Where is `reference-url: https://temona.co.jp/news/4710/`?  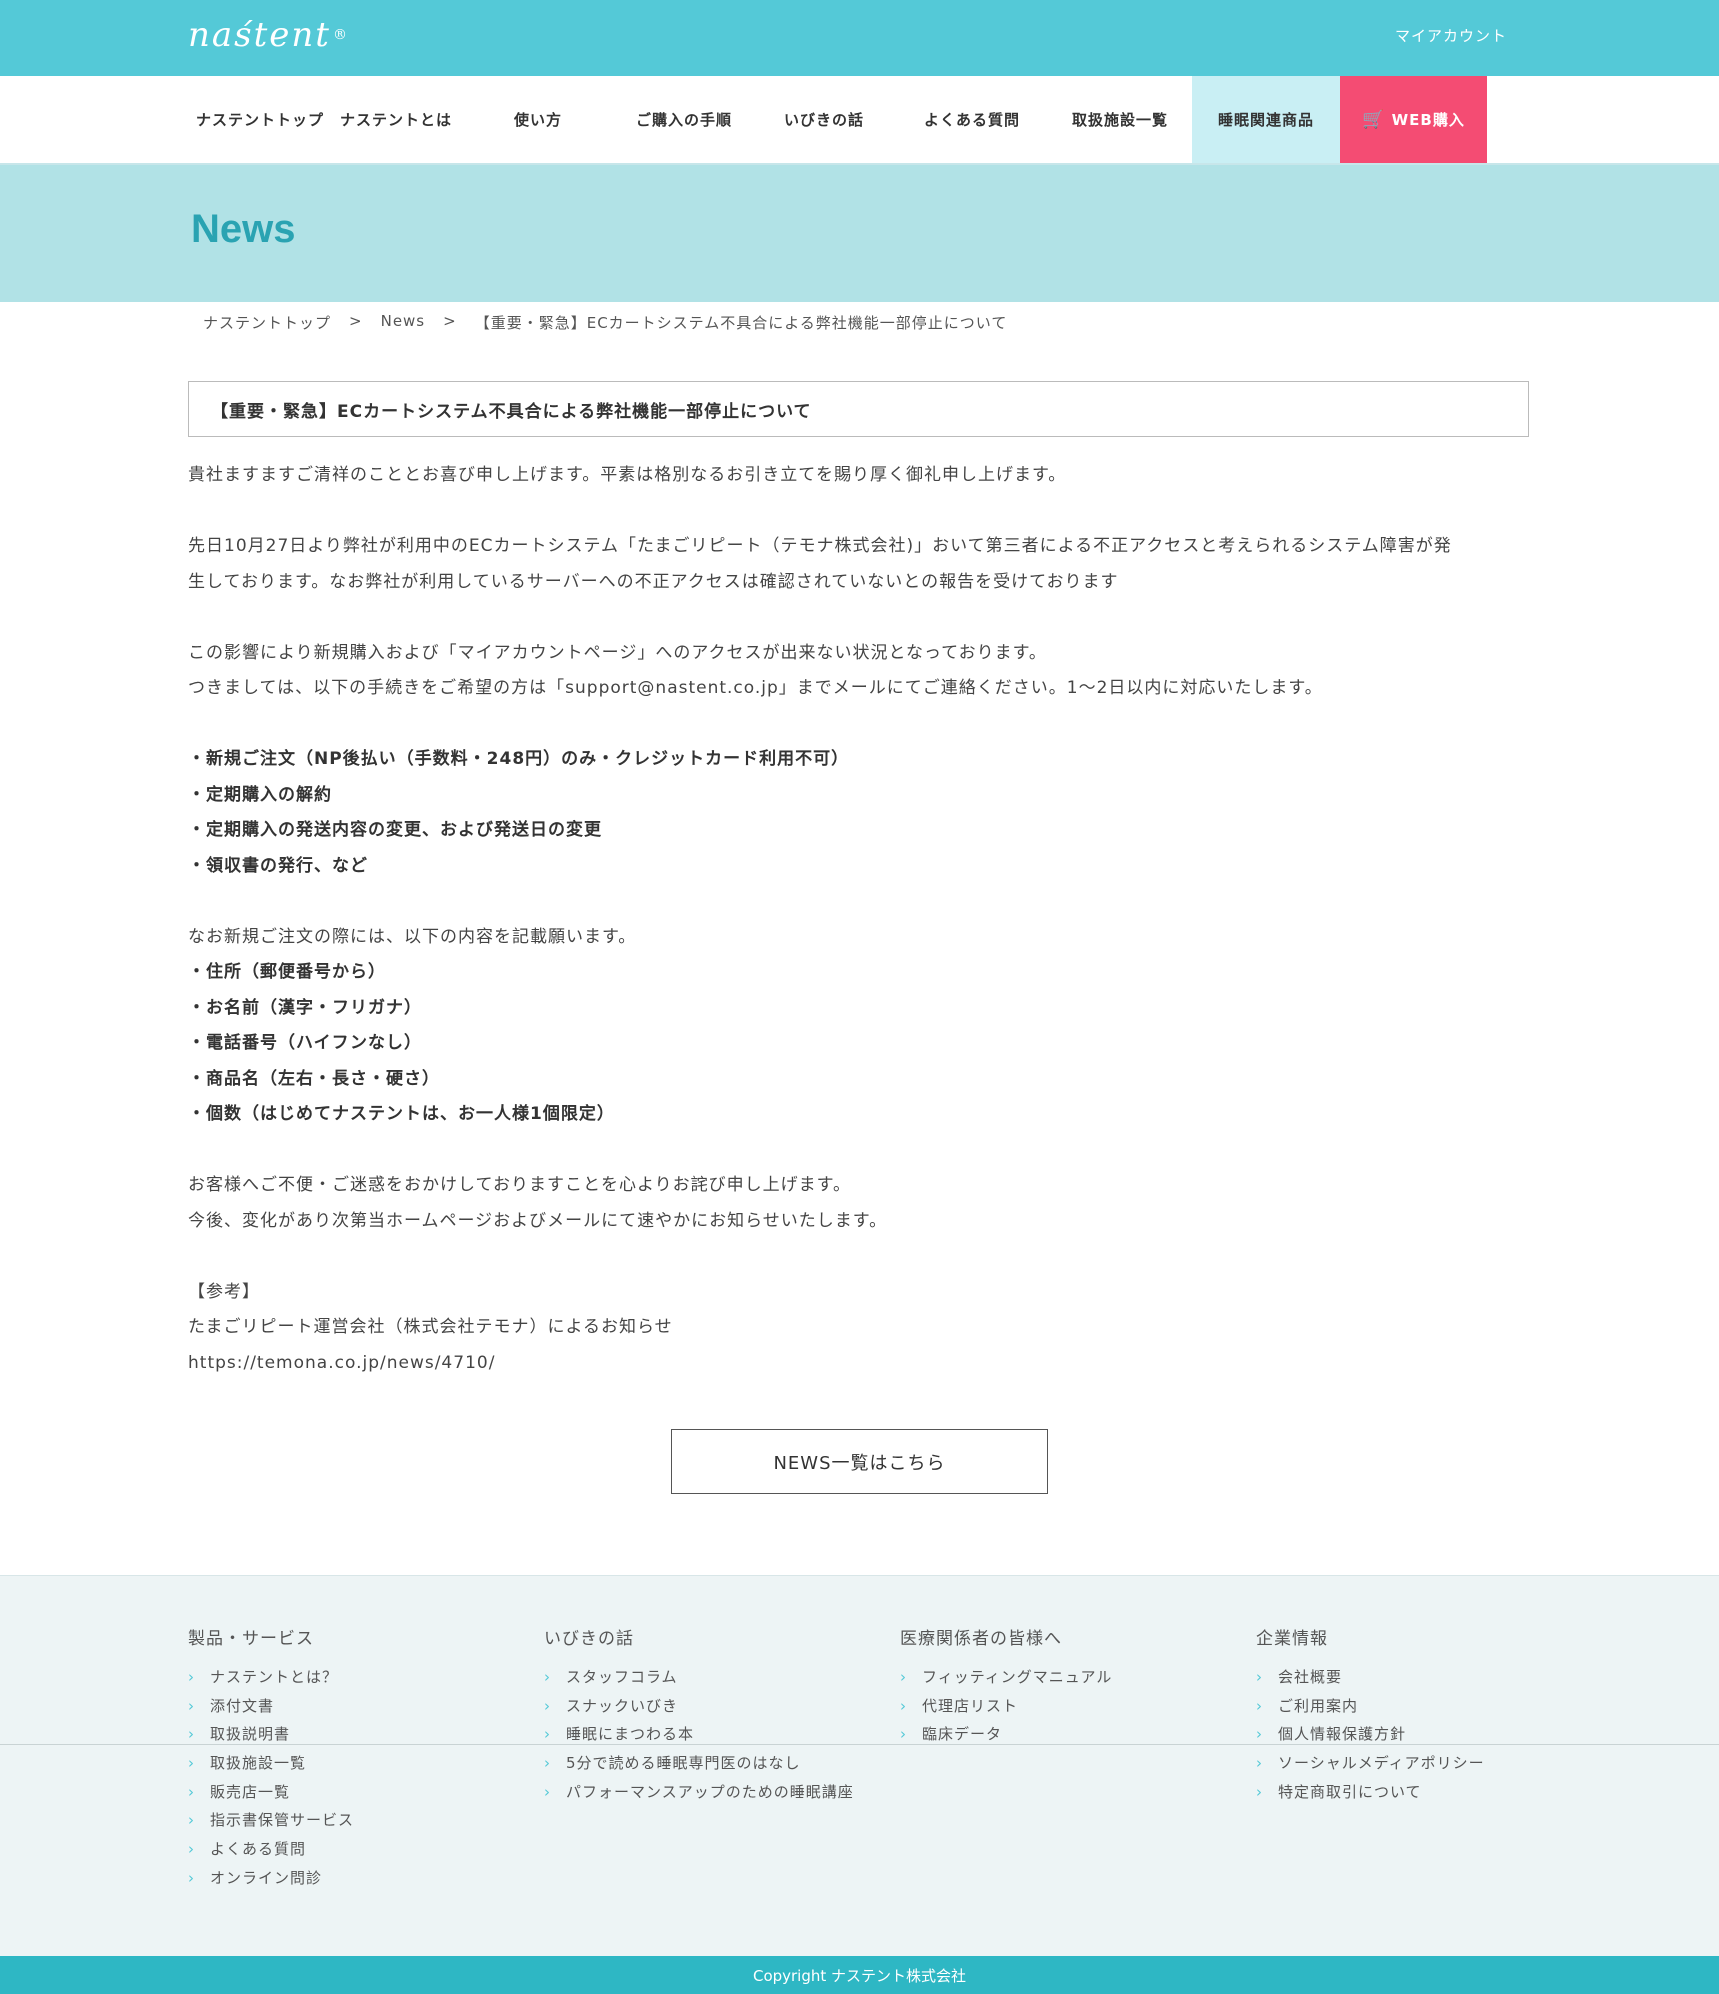
reference-url: https://temona.co.jp/news/4710/ is located at coordinates (858, 1364).